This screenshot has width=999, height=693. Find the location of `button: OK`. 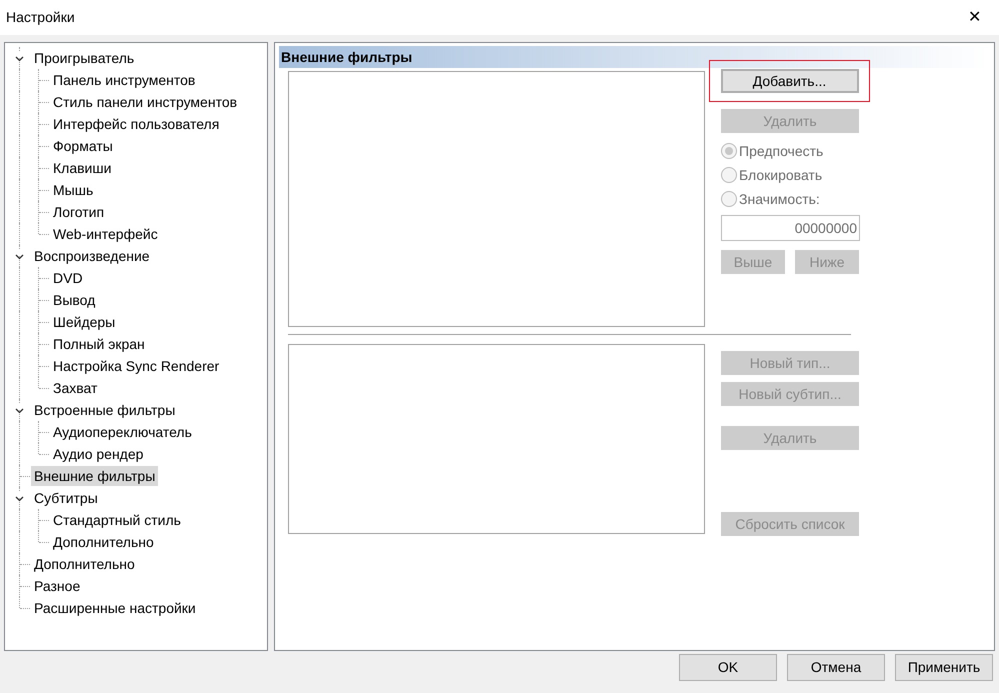

button: OK is located at coordinates (728, 667).